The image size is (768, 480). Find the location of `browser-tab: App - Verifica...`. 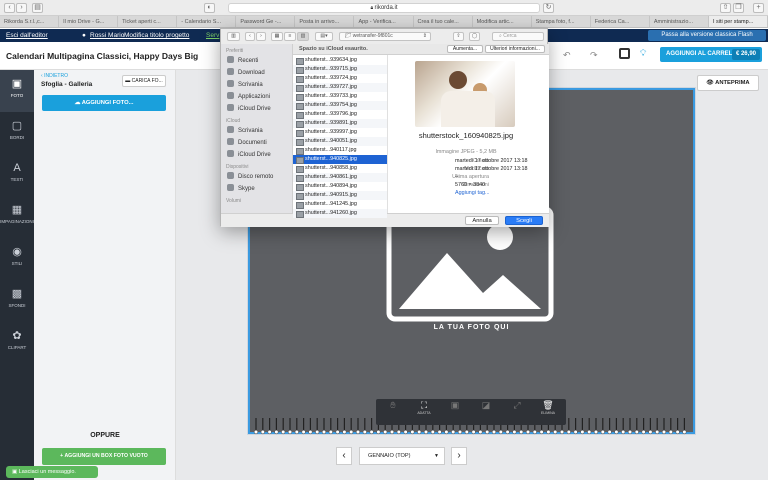

browser-tab: App - Verifica... is located at coordinates (384, 21).